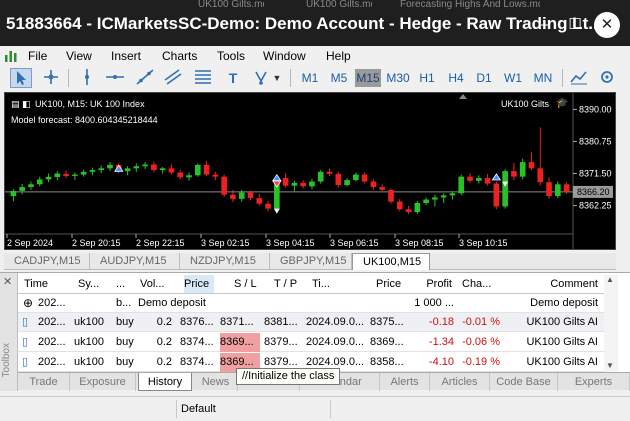 Image resolution: width=630 pixels, height=421 pixels. I want to click on timeframe-mn: MN, so click(543, 78).